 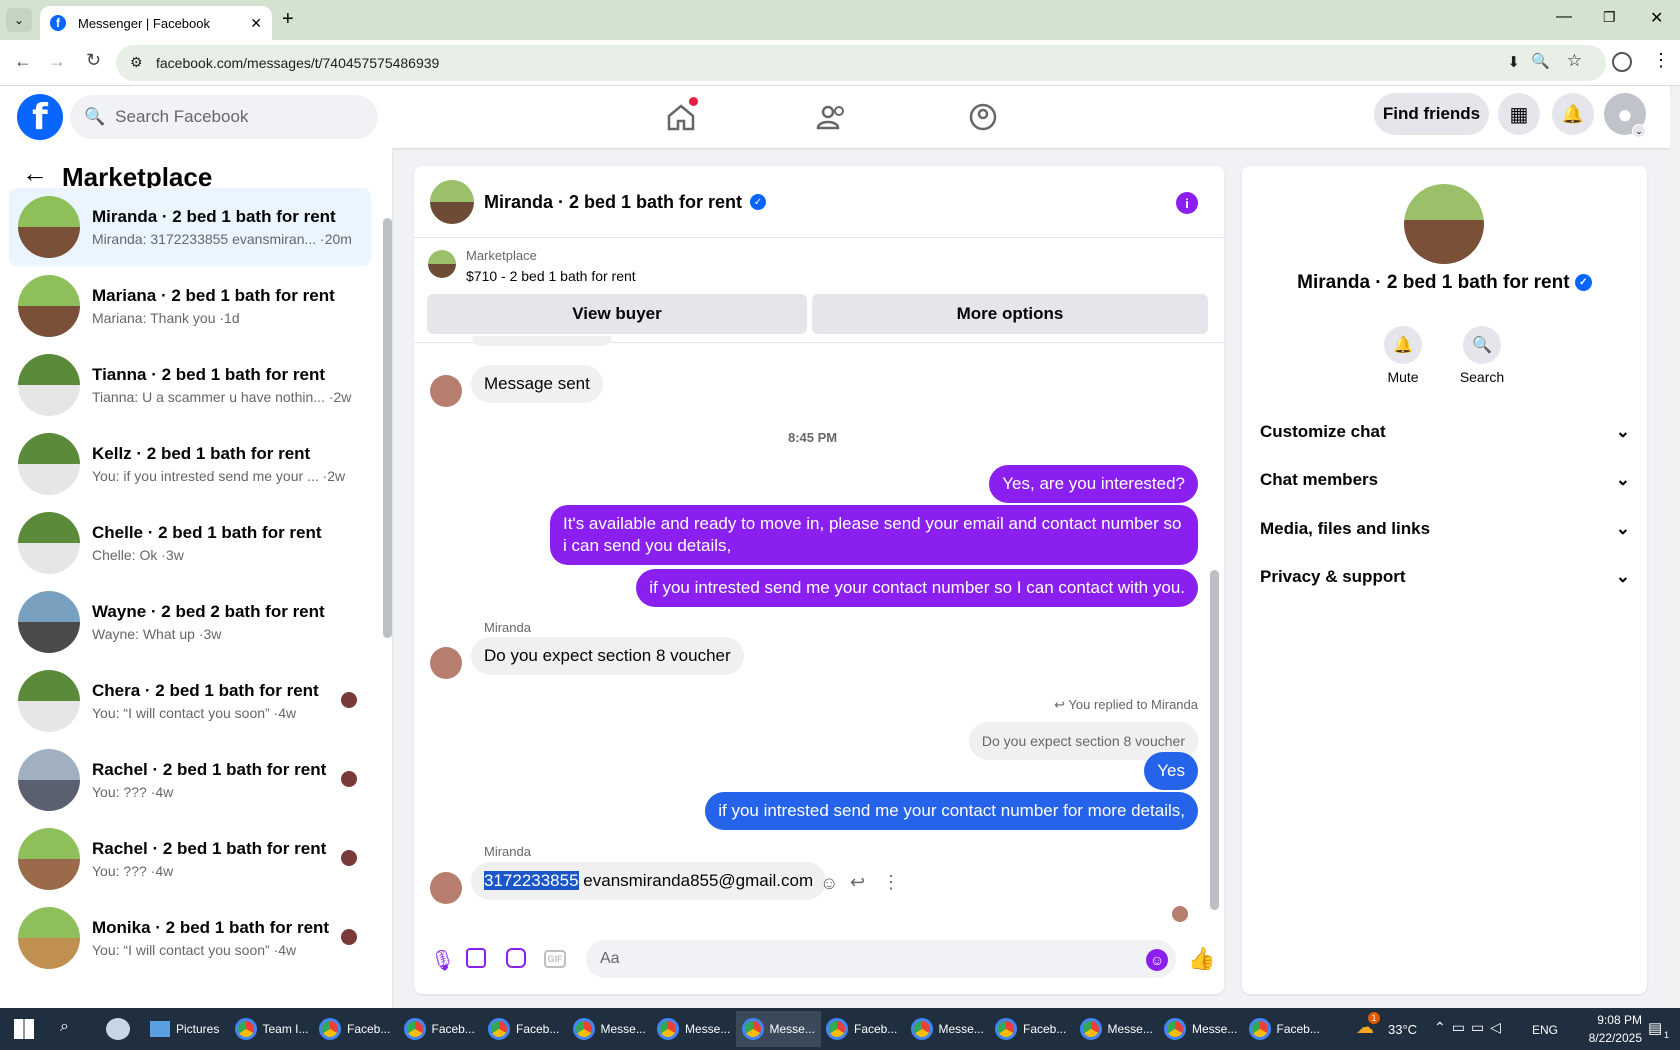 What do you see at coordinates (857, 882) in the screenshot?
I see `reply-icon: ↩` at bounding box center [857, 882].